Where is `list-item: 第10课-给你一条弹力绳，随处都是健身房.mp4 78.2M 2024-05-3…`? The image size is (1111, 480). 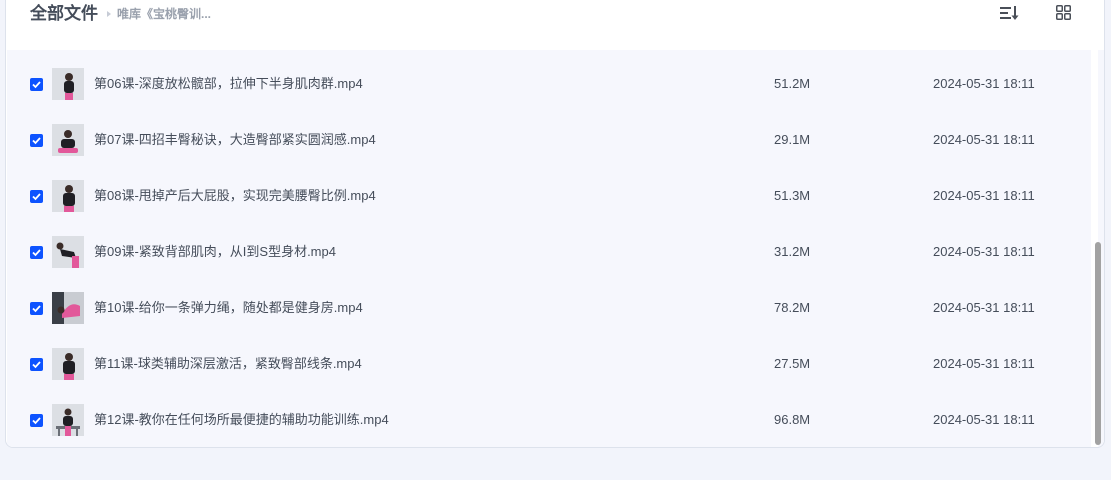 list-item: 第10课-给你一条弹力绳，随处都是健身房.mp4 78.2M 2024-05-3… is located at coordinates (549, 308).